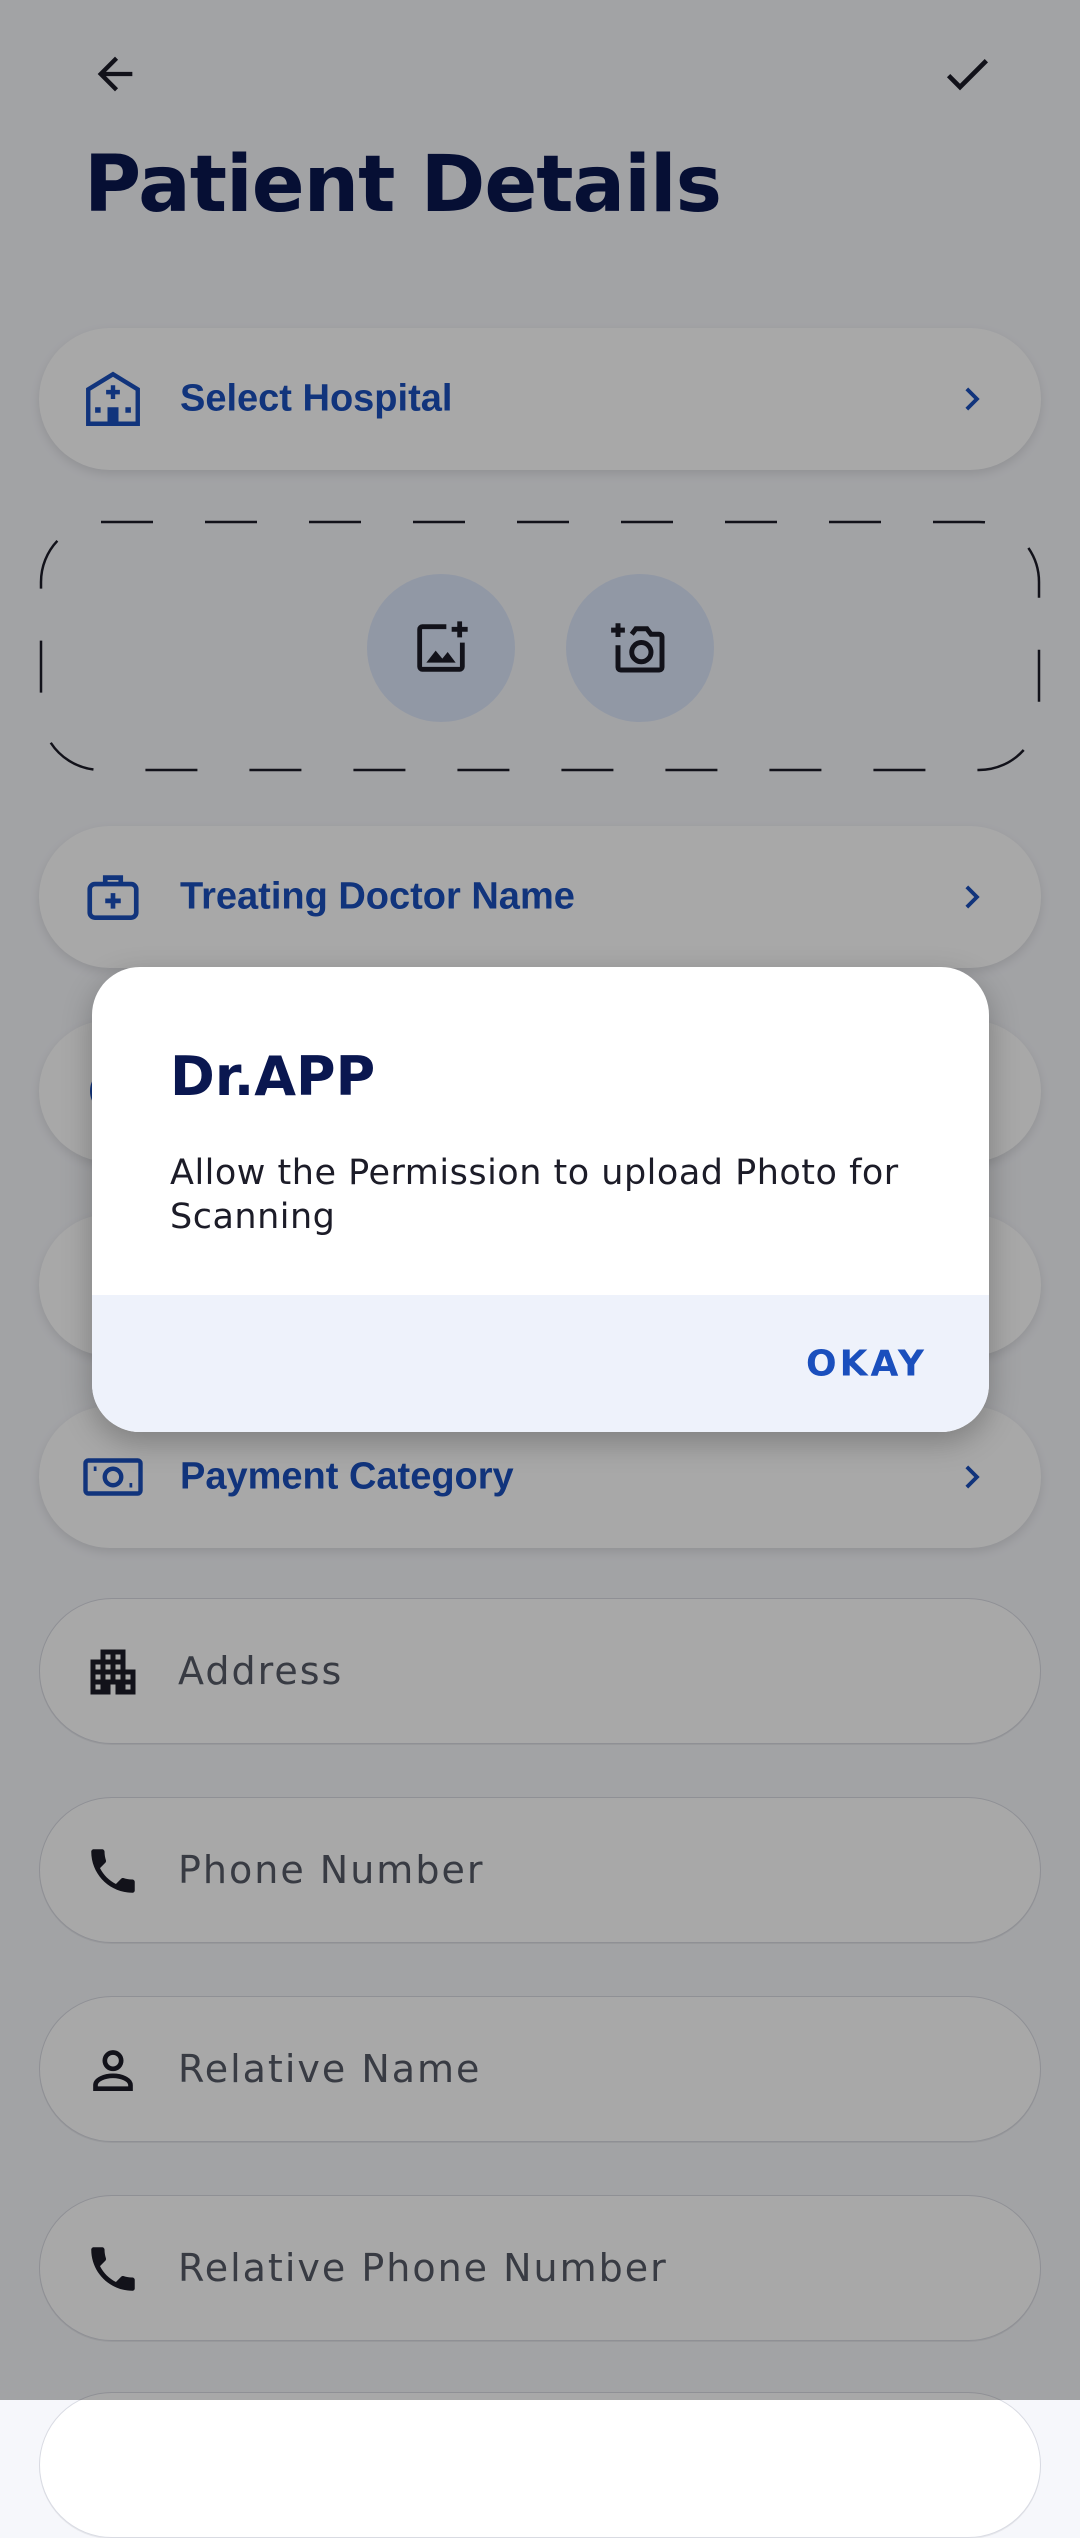 Image resolution: width=1080 pixels, height=2538 pixels. I want to click on okay-button: OKAY, so click(866, 1363).